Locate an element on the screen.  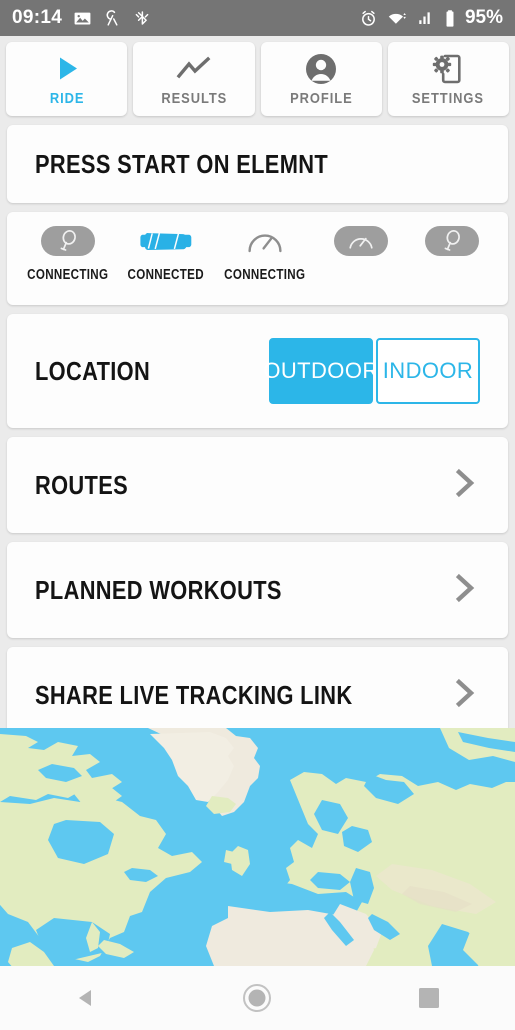
tab-profile: PROFILE is located at coordinates (321, 79).